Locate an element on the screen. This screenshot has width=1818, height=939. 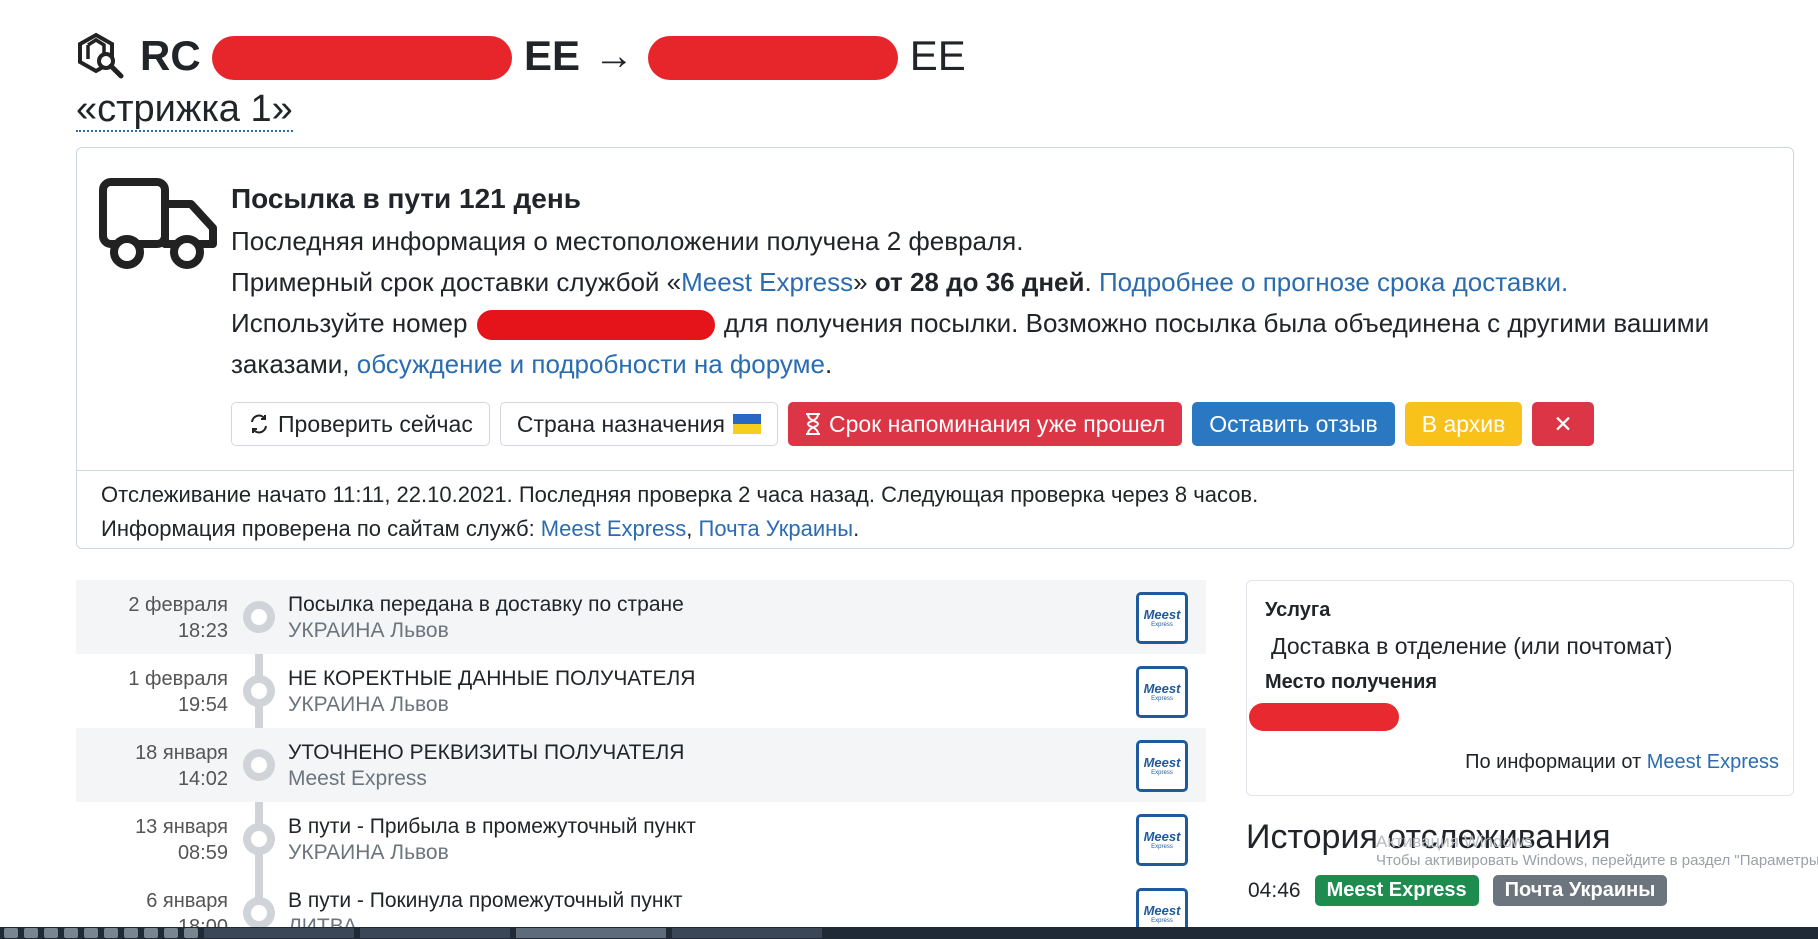
service-label: Услуга is located at coordinates (1298, 610).